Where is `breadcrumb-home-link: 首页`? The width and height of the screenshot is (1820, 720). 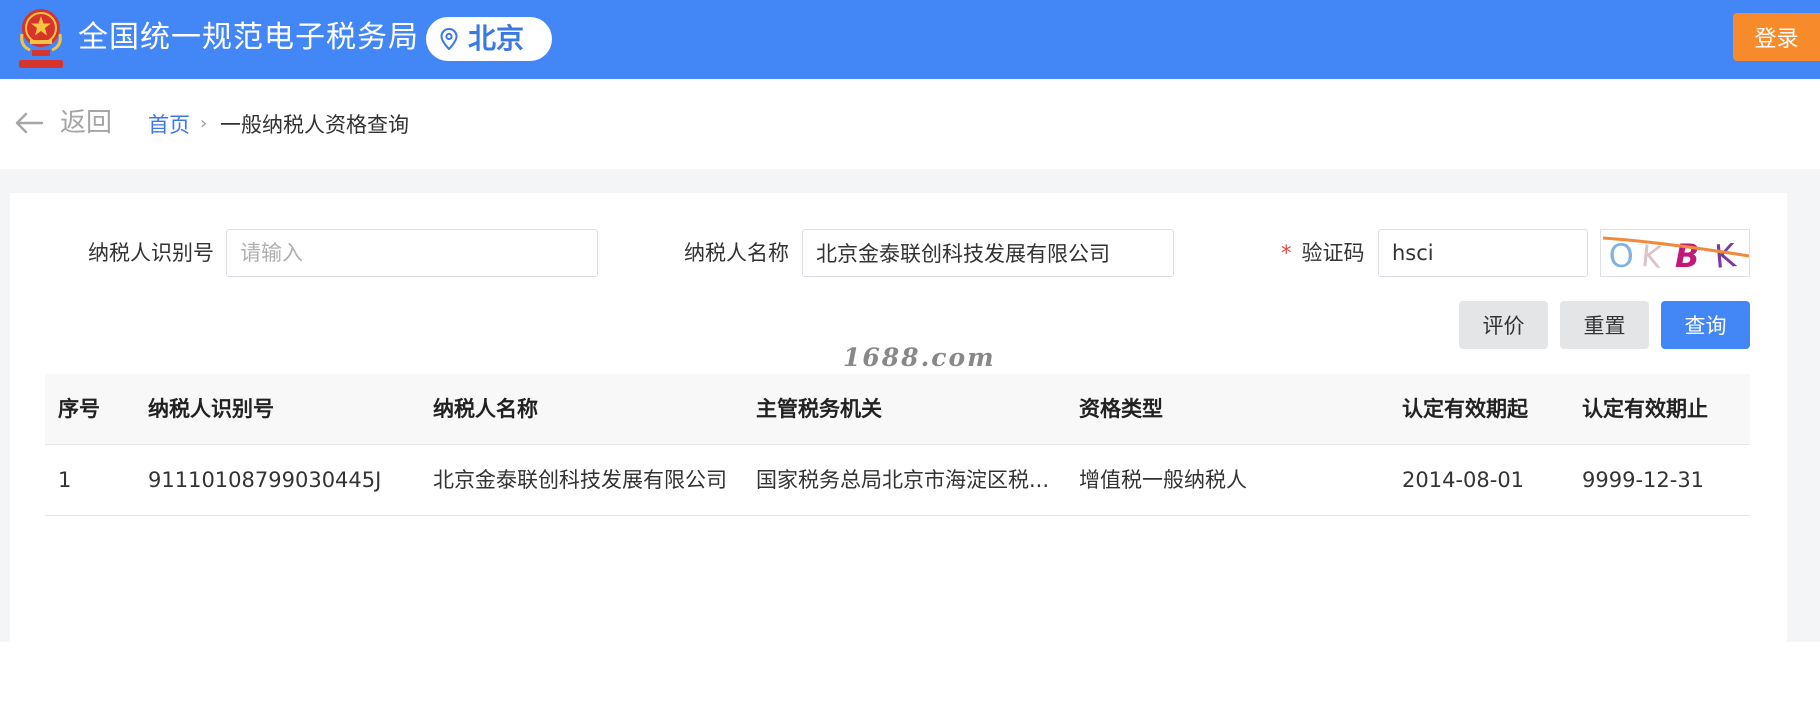 breadcrumb-home-link: 首页 is located at coordinates (169, 125).